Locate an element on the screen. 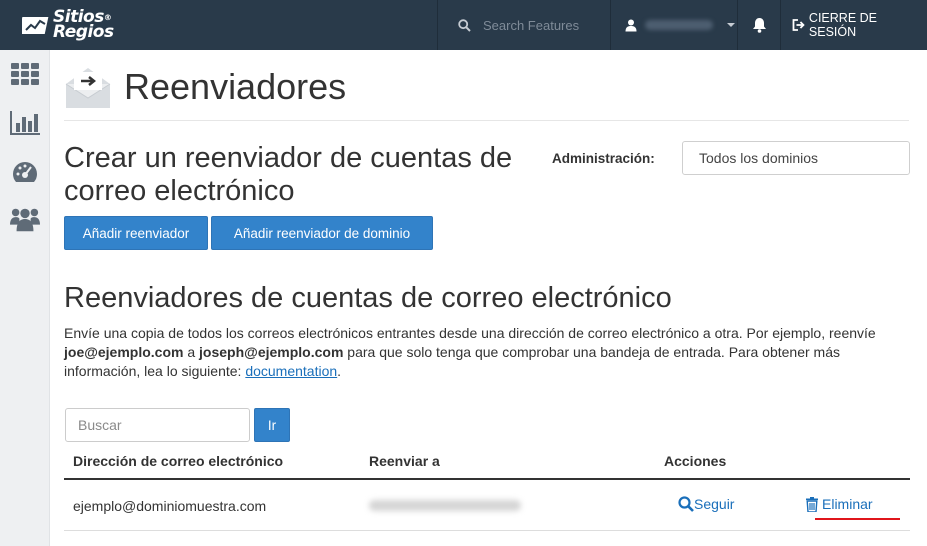 This screenshot has width=927, height=546. logout-icon is located at coordinates (798, 25).